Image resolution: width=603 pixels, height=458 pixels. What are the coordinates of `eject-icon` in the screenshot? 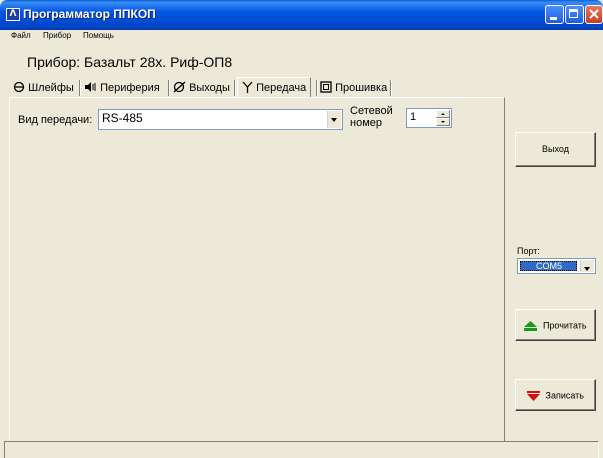 It's located at (531, 325).